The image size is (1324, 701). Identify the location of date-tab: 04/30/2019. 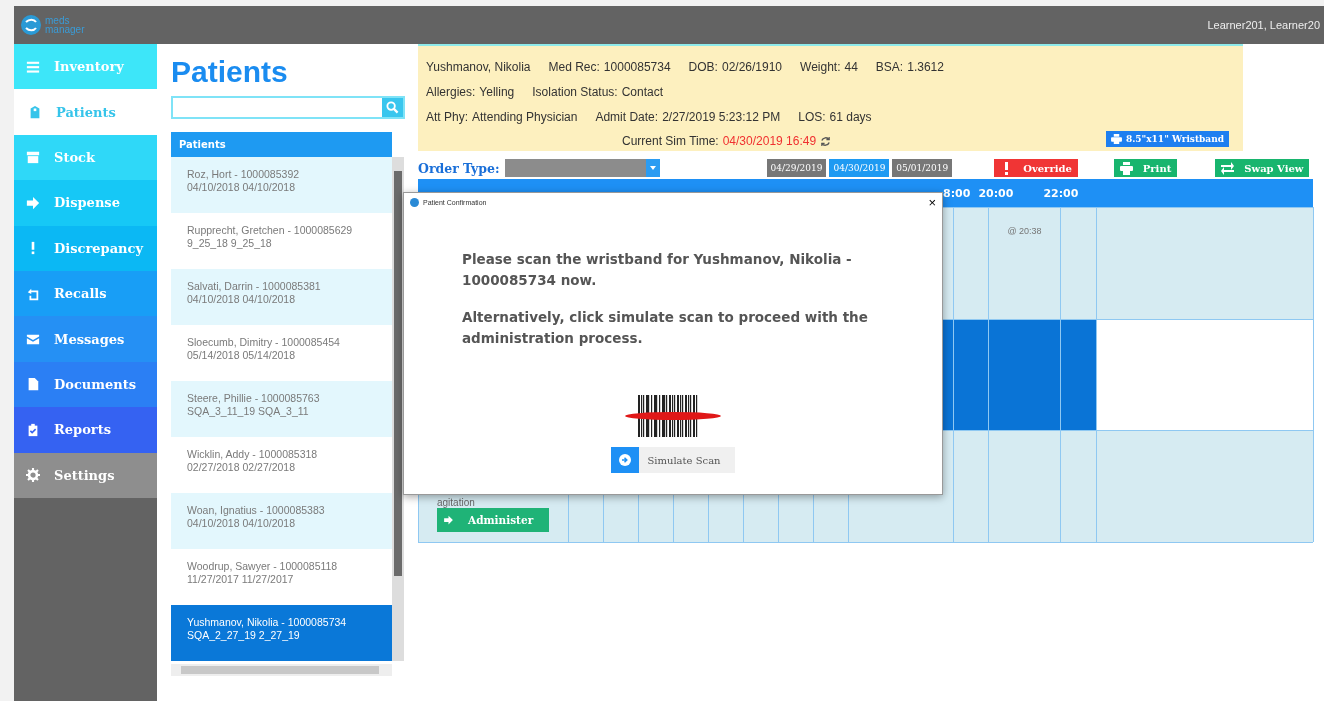
(859, 168).